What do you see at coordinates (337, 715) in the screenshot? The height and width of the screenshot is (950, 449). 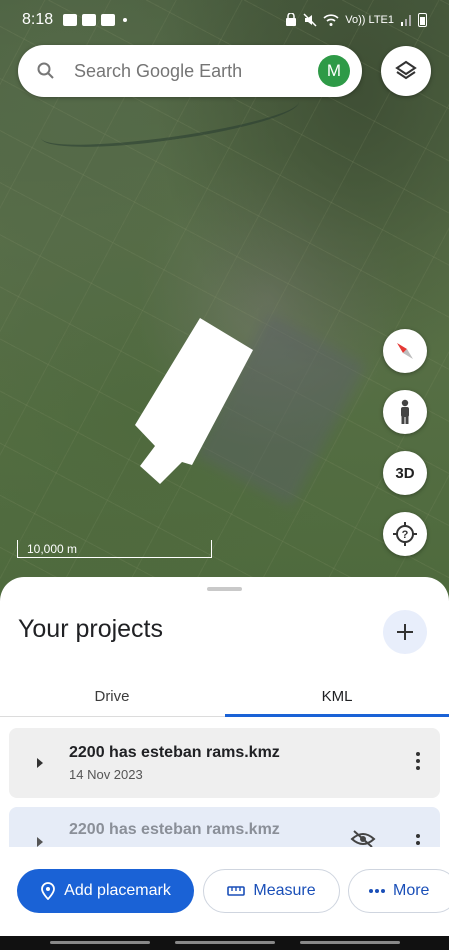 I see `tab-selected-indicator` at bounding box center [337, 715].